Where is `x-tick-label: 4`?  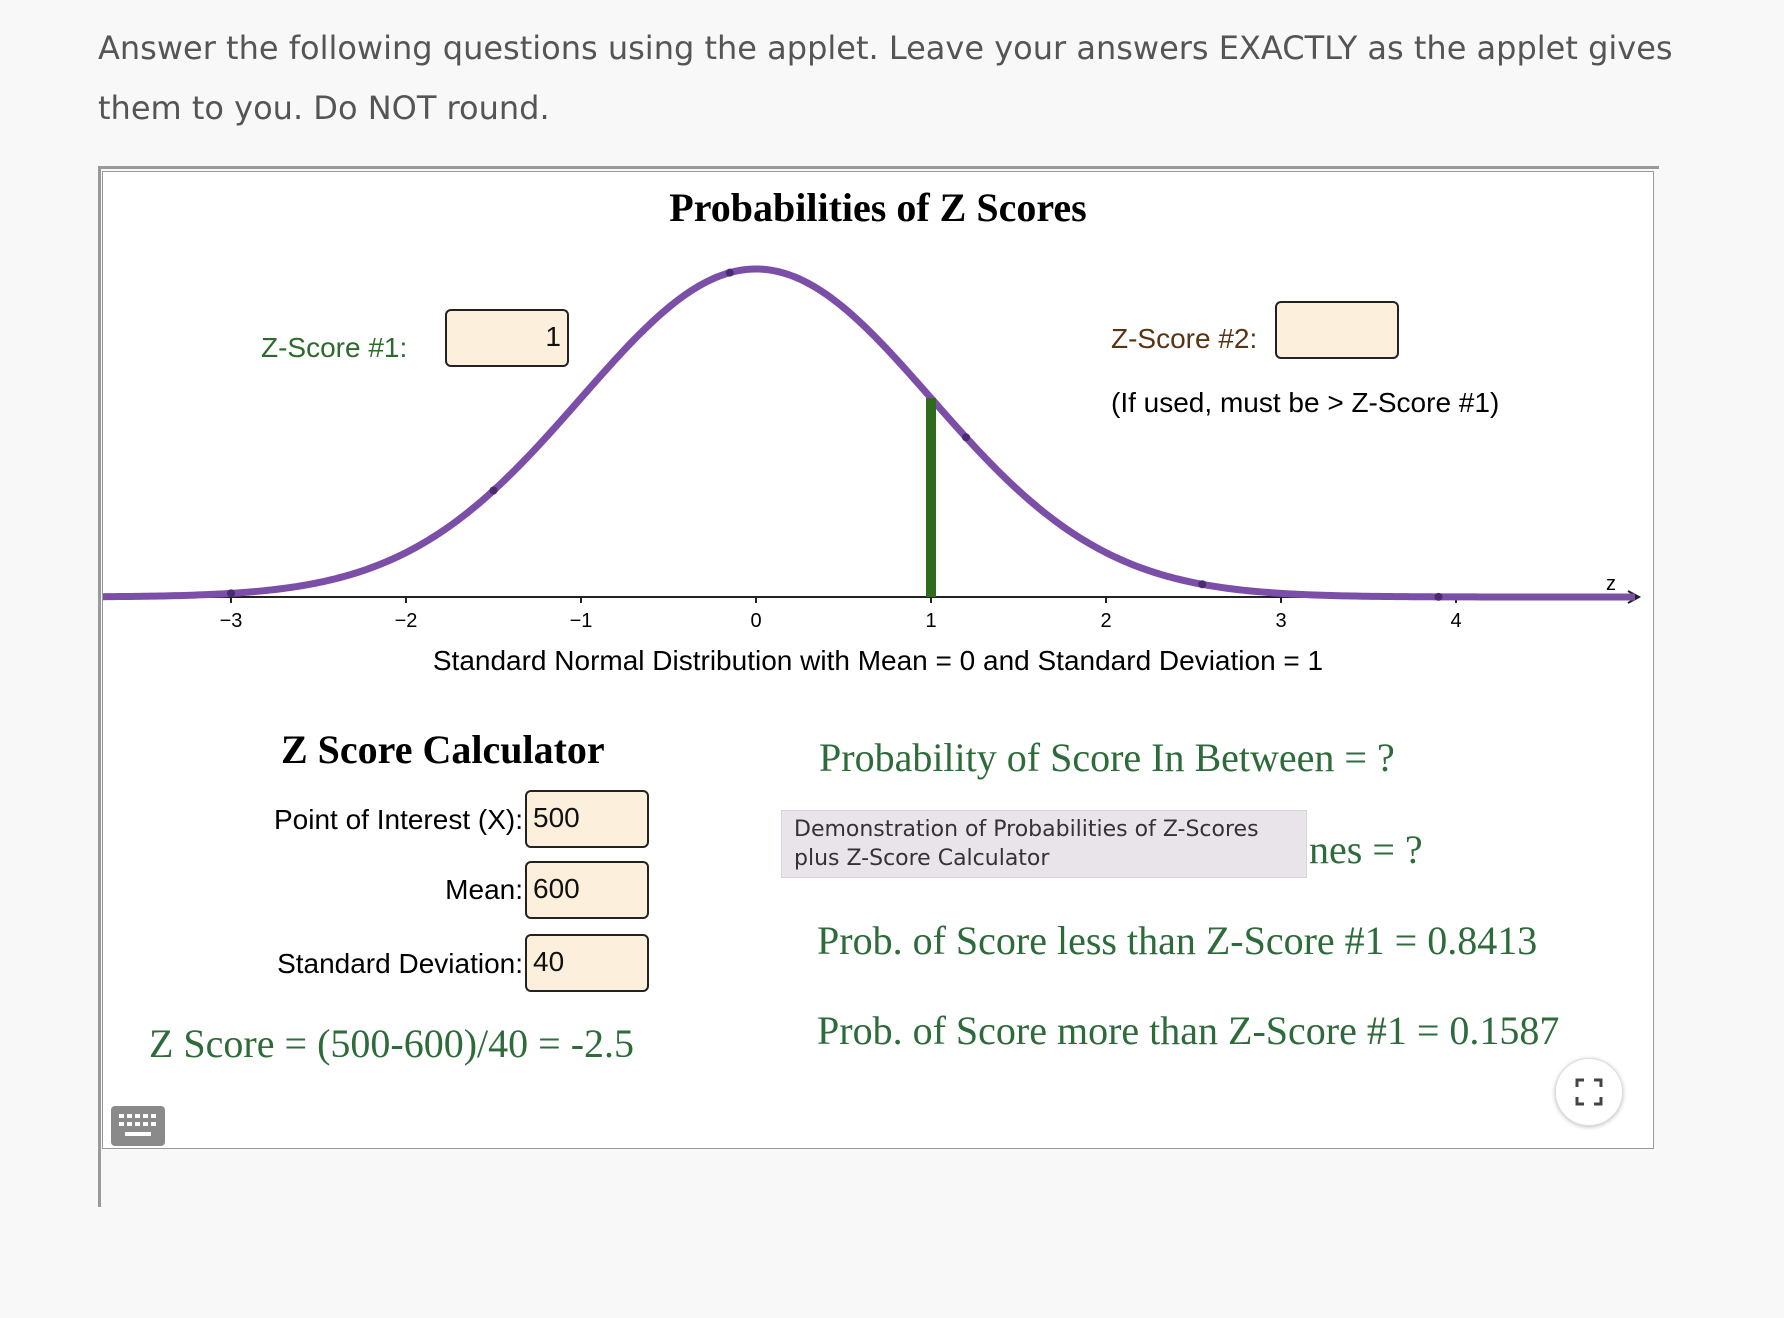
x-tick-label: 4 is located at coordinates (1455, 621).